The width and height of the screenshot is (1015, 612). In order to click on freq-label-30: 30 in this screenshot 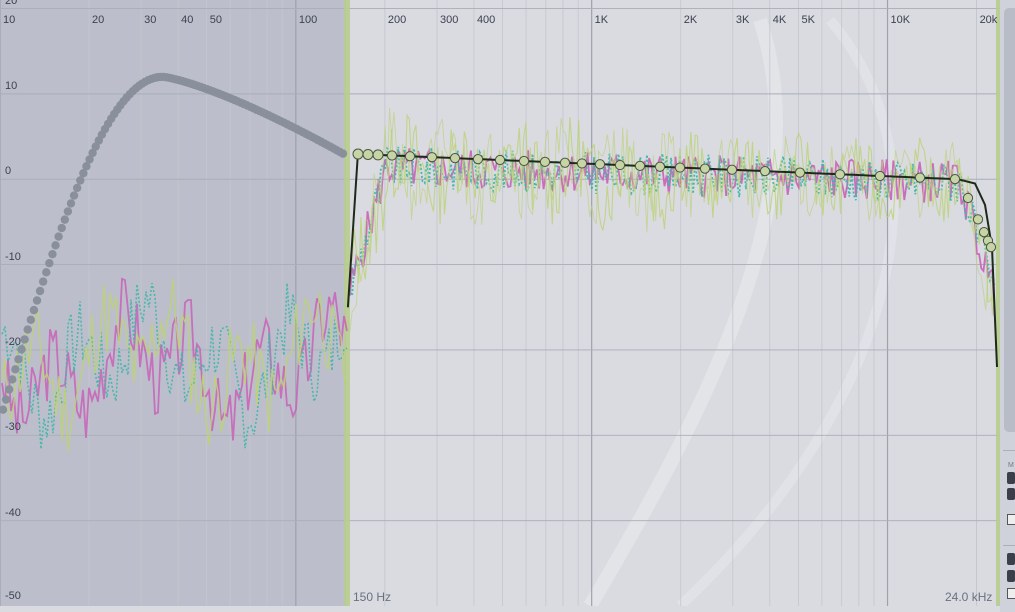, I will do `click(150, 20)`.